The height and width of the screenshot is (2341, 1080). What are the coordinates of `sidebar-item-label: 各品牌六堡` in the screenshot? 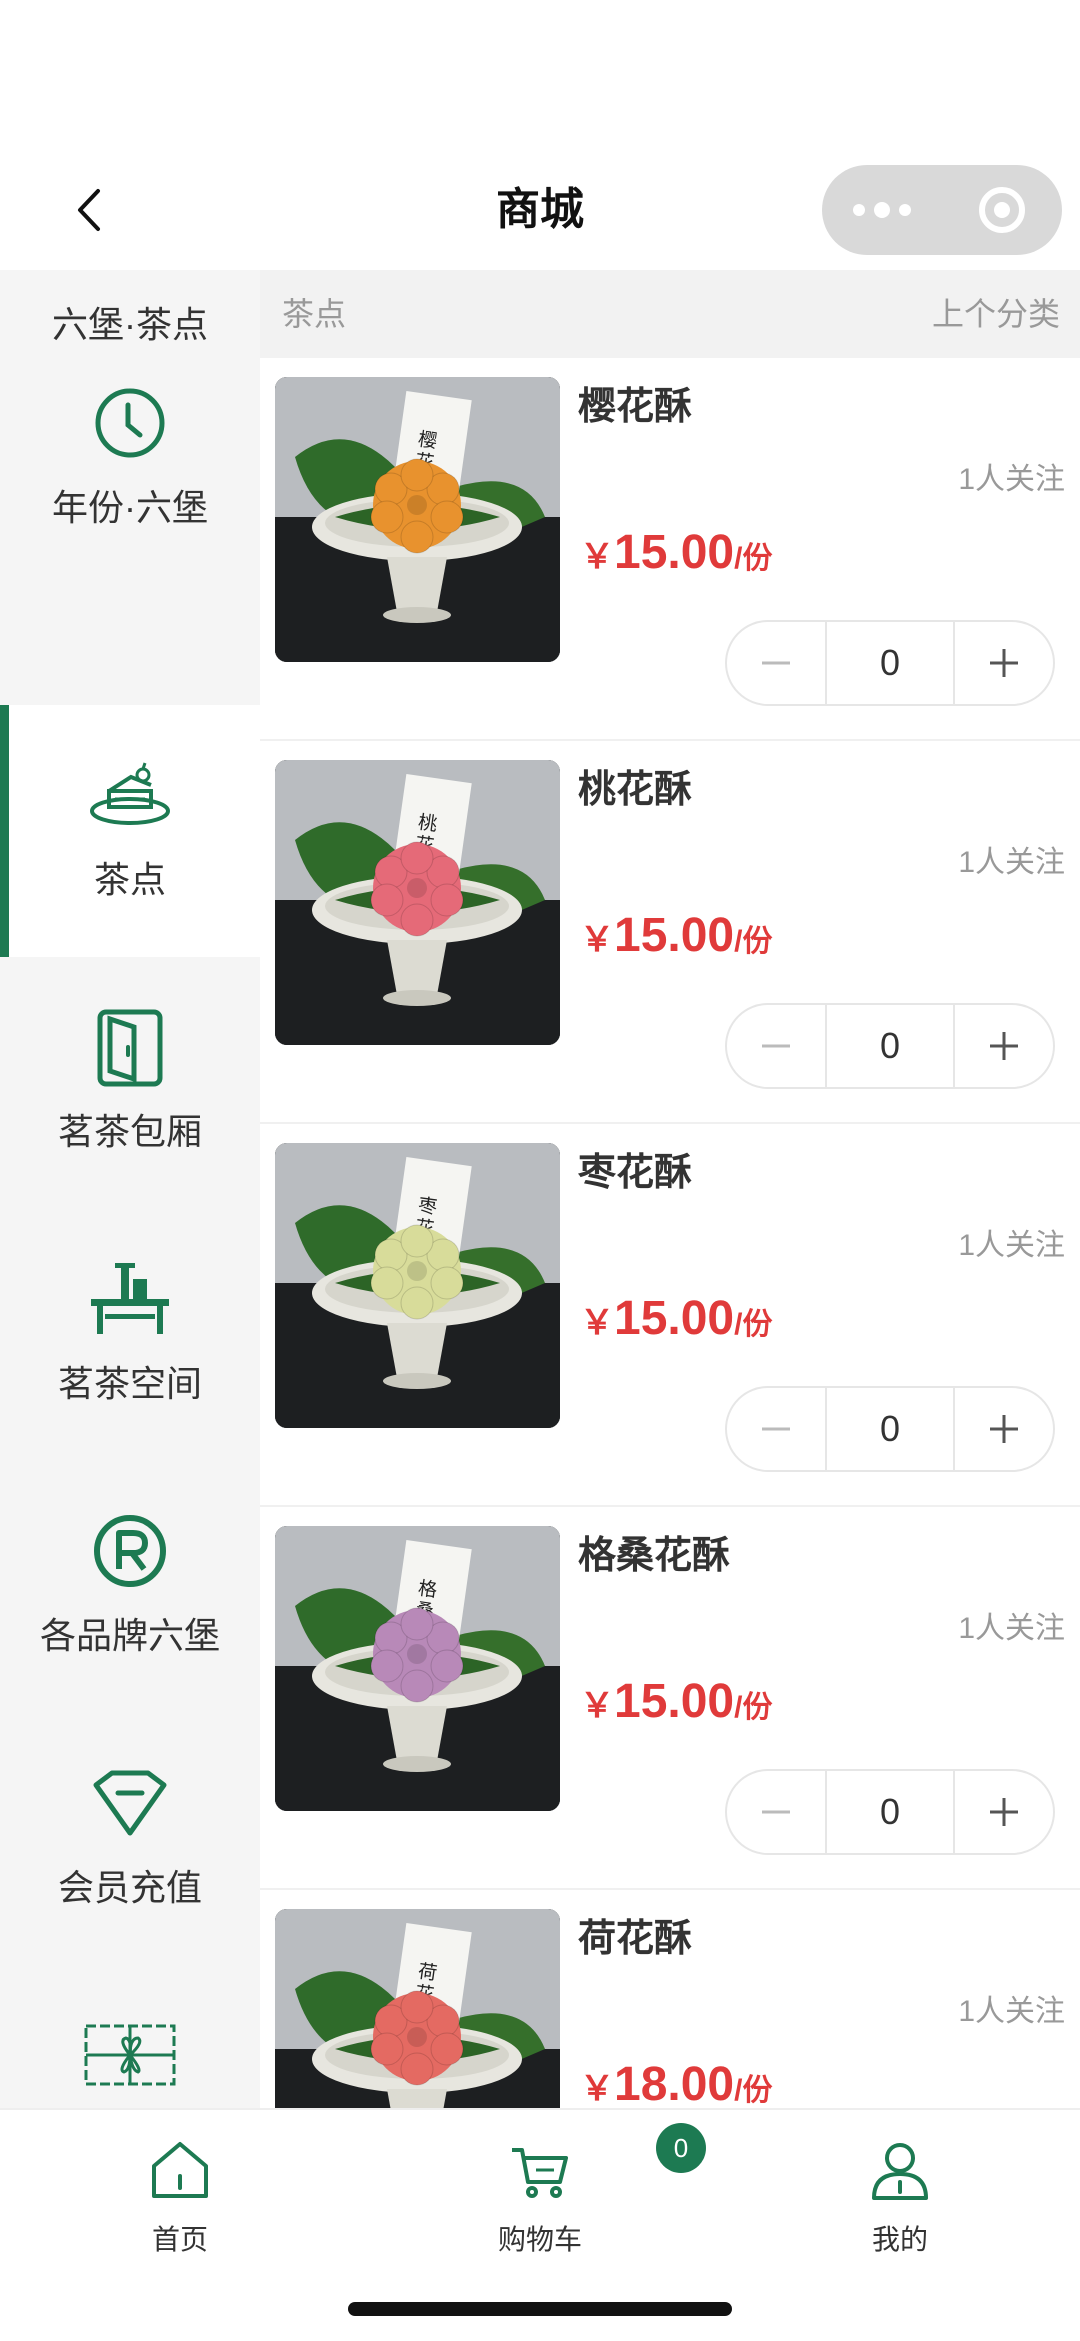 It's located at (129, 1635).